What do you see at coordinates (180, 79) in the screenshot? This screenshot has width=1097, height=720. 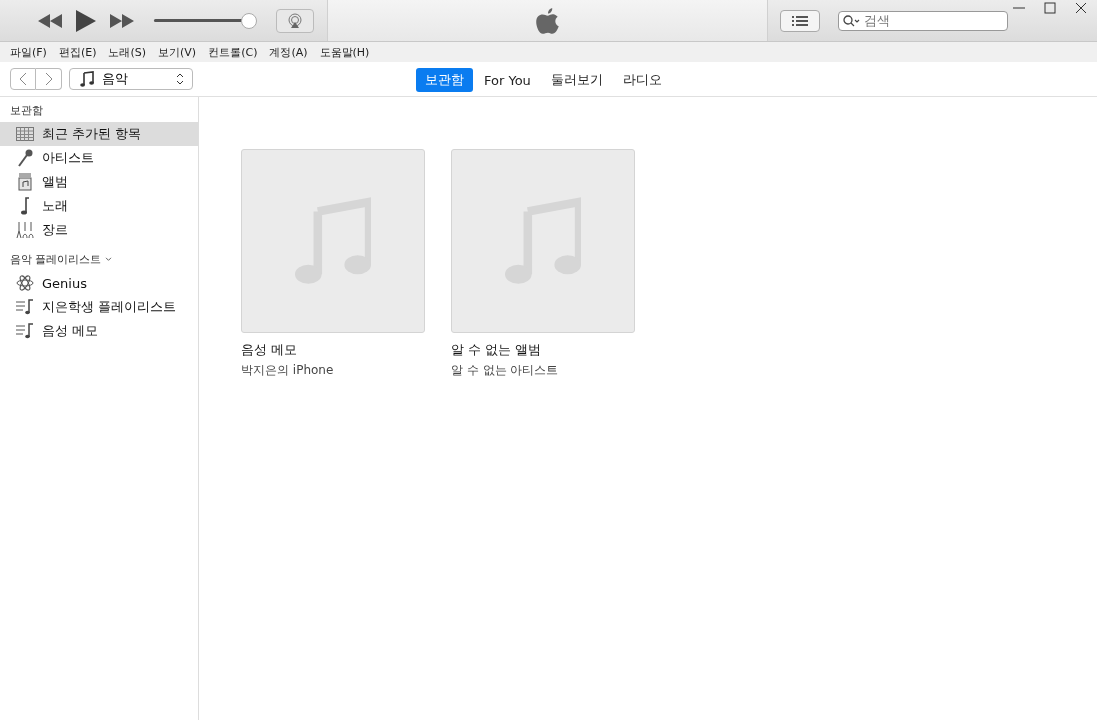 I see `up-down-chevron-icon` at bounding box center [180, 79].